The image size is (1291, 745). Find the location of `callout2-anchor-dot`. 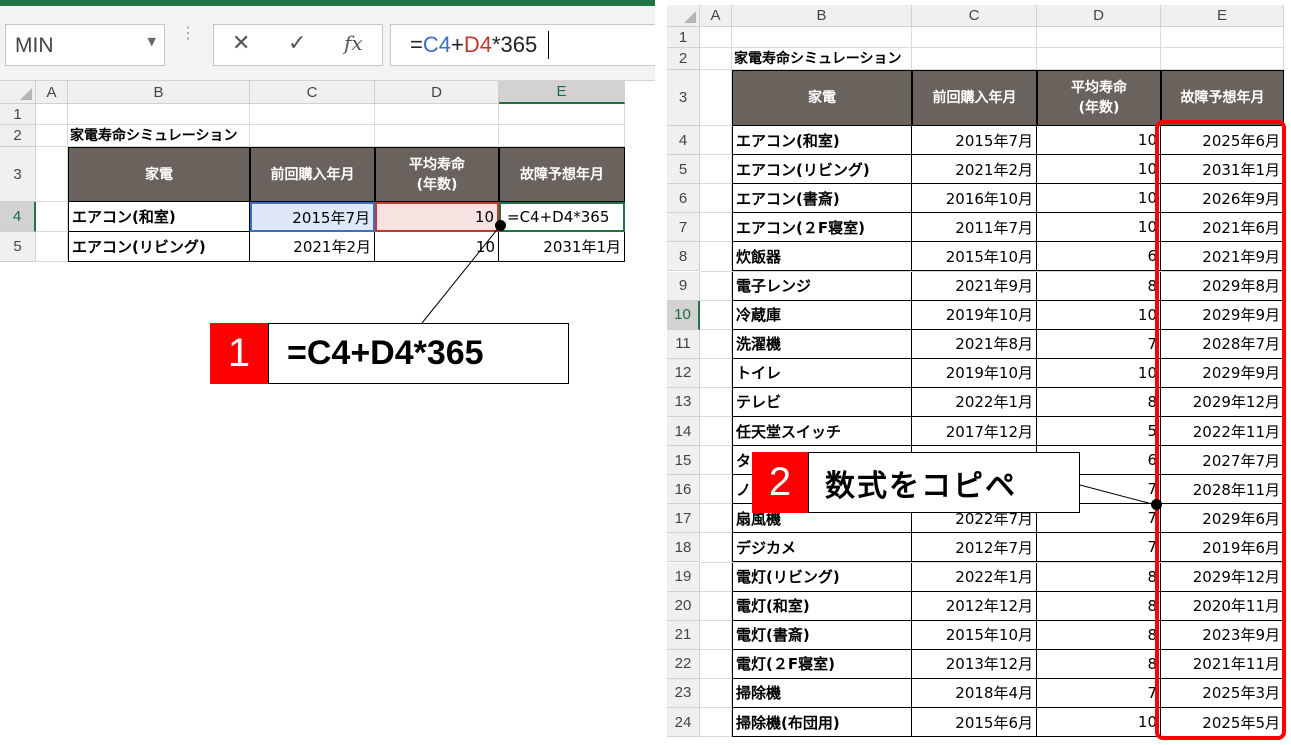

callout2-anchor-dot is located at coordinates (1156, 504).